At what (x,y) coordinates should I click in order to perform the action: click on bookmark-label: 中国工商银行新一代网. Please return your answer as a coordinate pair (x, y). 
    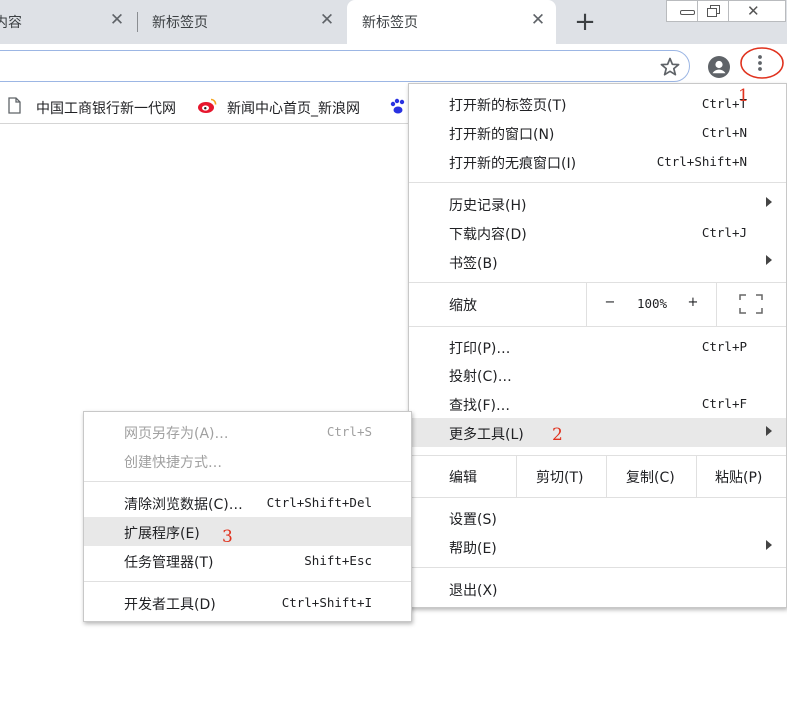
    Looking at the image, I should click on (106, 109).